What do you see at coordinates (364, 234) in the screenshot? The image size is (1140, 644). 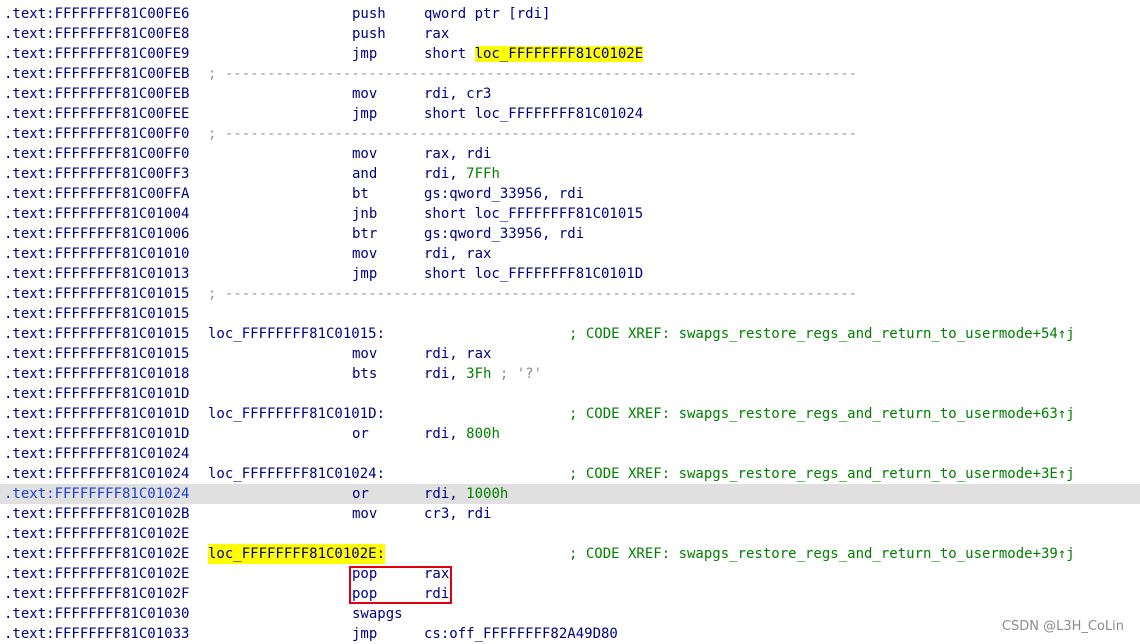 I see `mnemonic: btr` at bounding box center [364, 234].